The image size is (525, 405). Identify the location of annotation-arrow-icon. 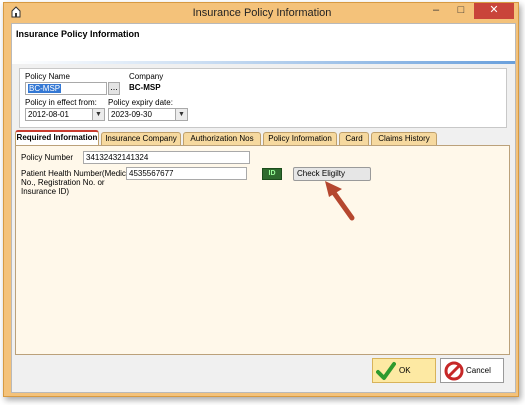
(342, 202).